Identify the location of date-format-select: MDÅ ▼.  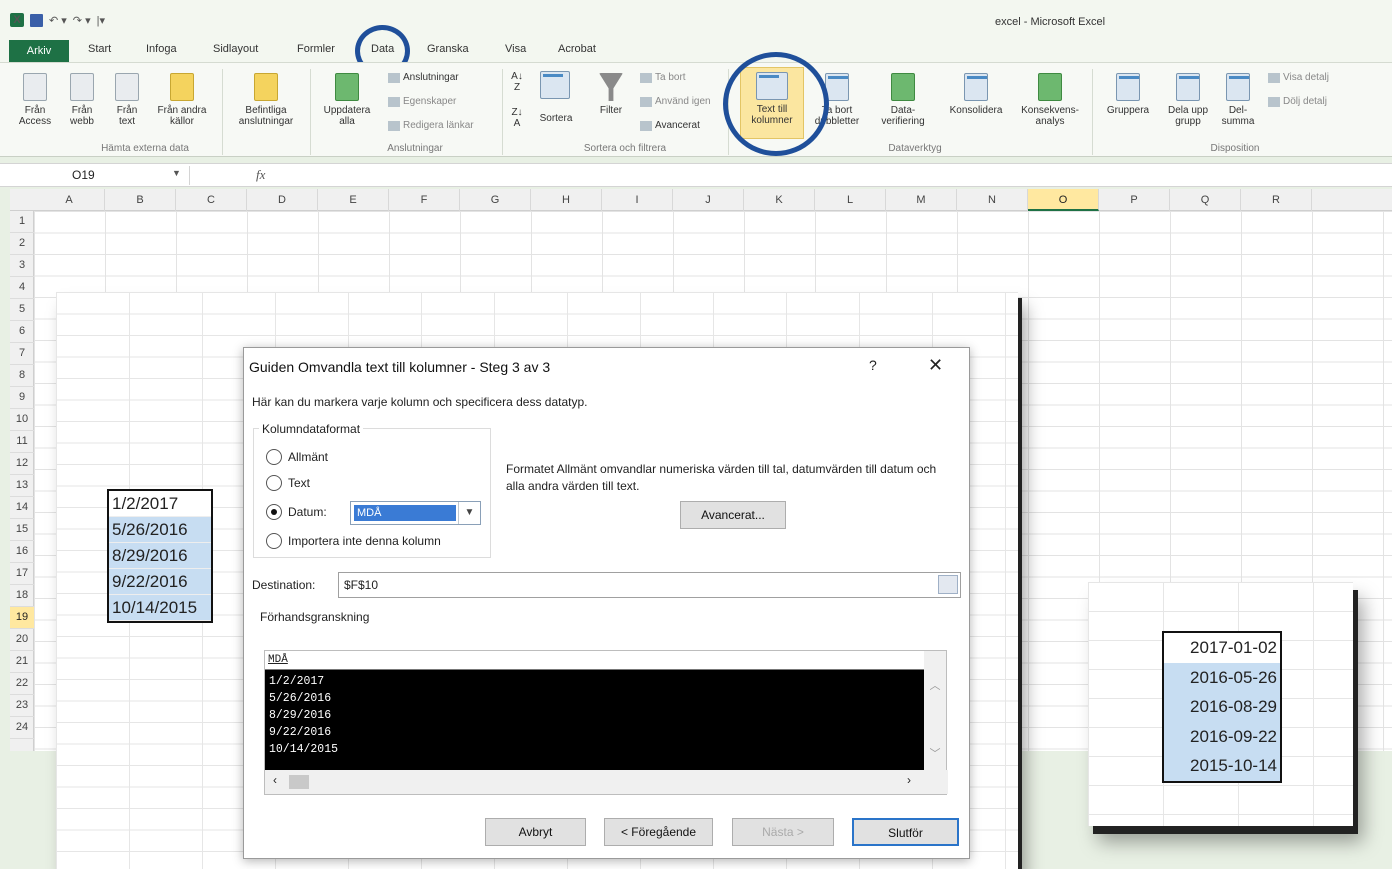
(415, 513).